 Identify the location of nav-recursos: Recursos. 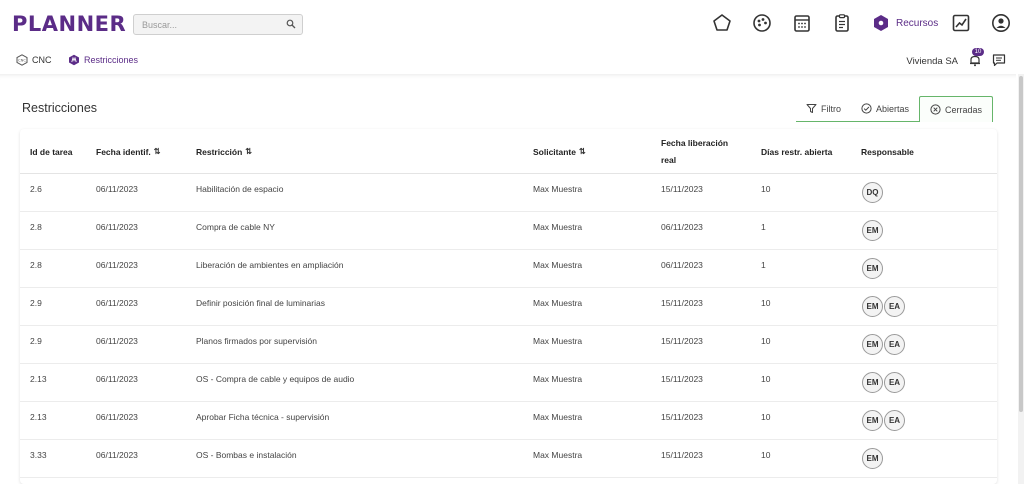
(905, 23).